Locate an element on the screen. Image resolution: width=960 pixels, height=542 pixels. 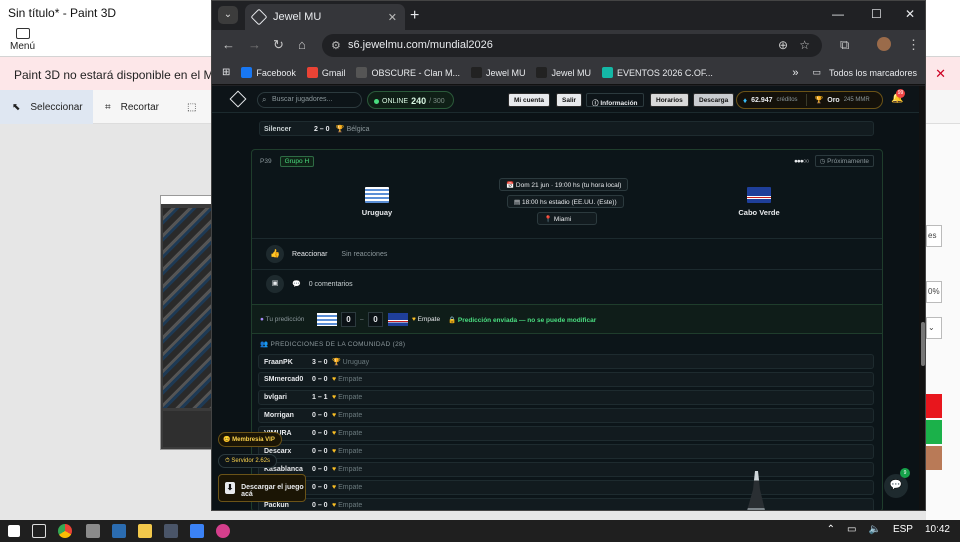
community-prediction-row: bvlgari 1 – 1 ♥ Empate is located at coordinates (566, 397).